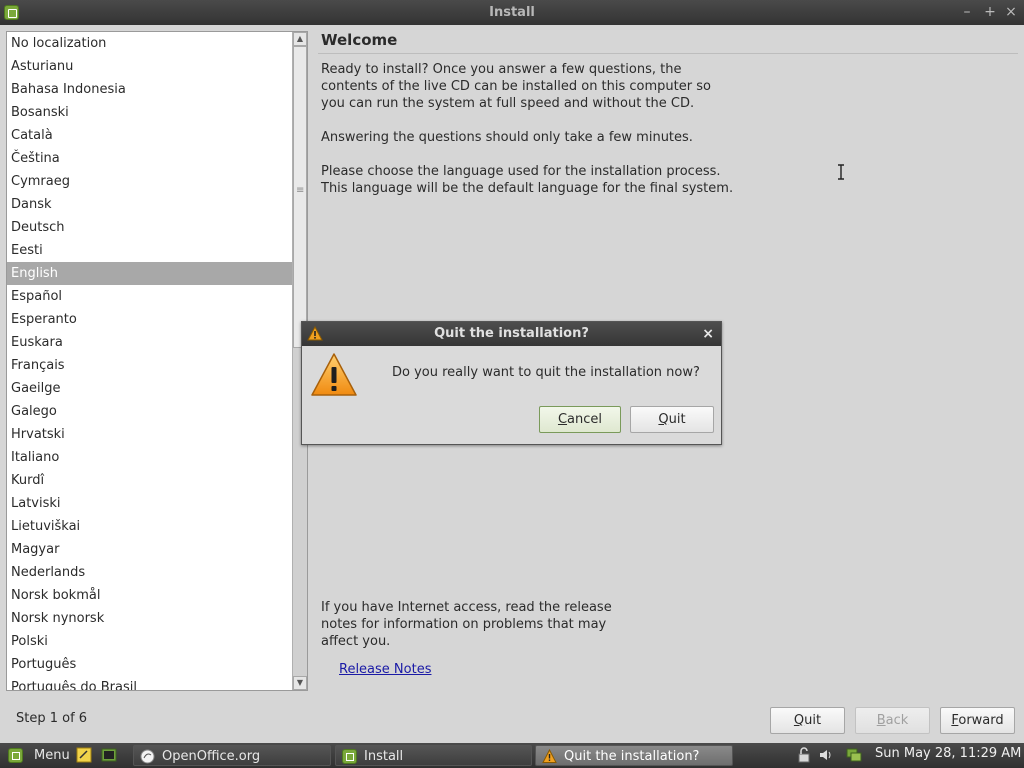 The width and height of the screenshot is (1024, 768). What do you see at coordinates (150, 526) in the screenshot?
I see `language-list-item: Lietuviškai` at bounding box center [150, 526].